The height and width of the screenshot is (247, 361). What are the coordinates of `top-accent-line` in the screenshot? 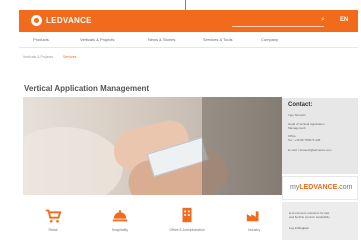 It's located at (185, 5).